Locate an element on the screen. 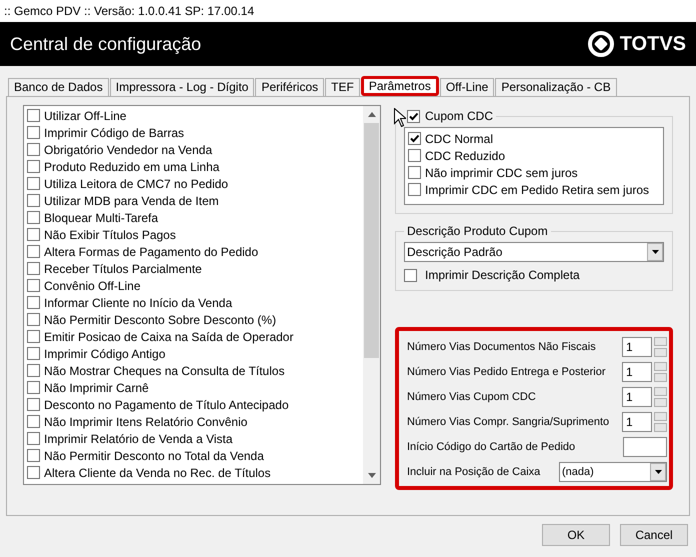  group-title: Cupom CDC is located at coordinates (459, 116).